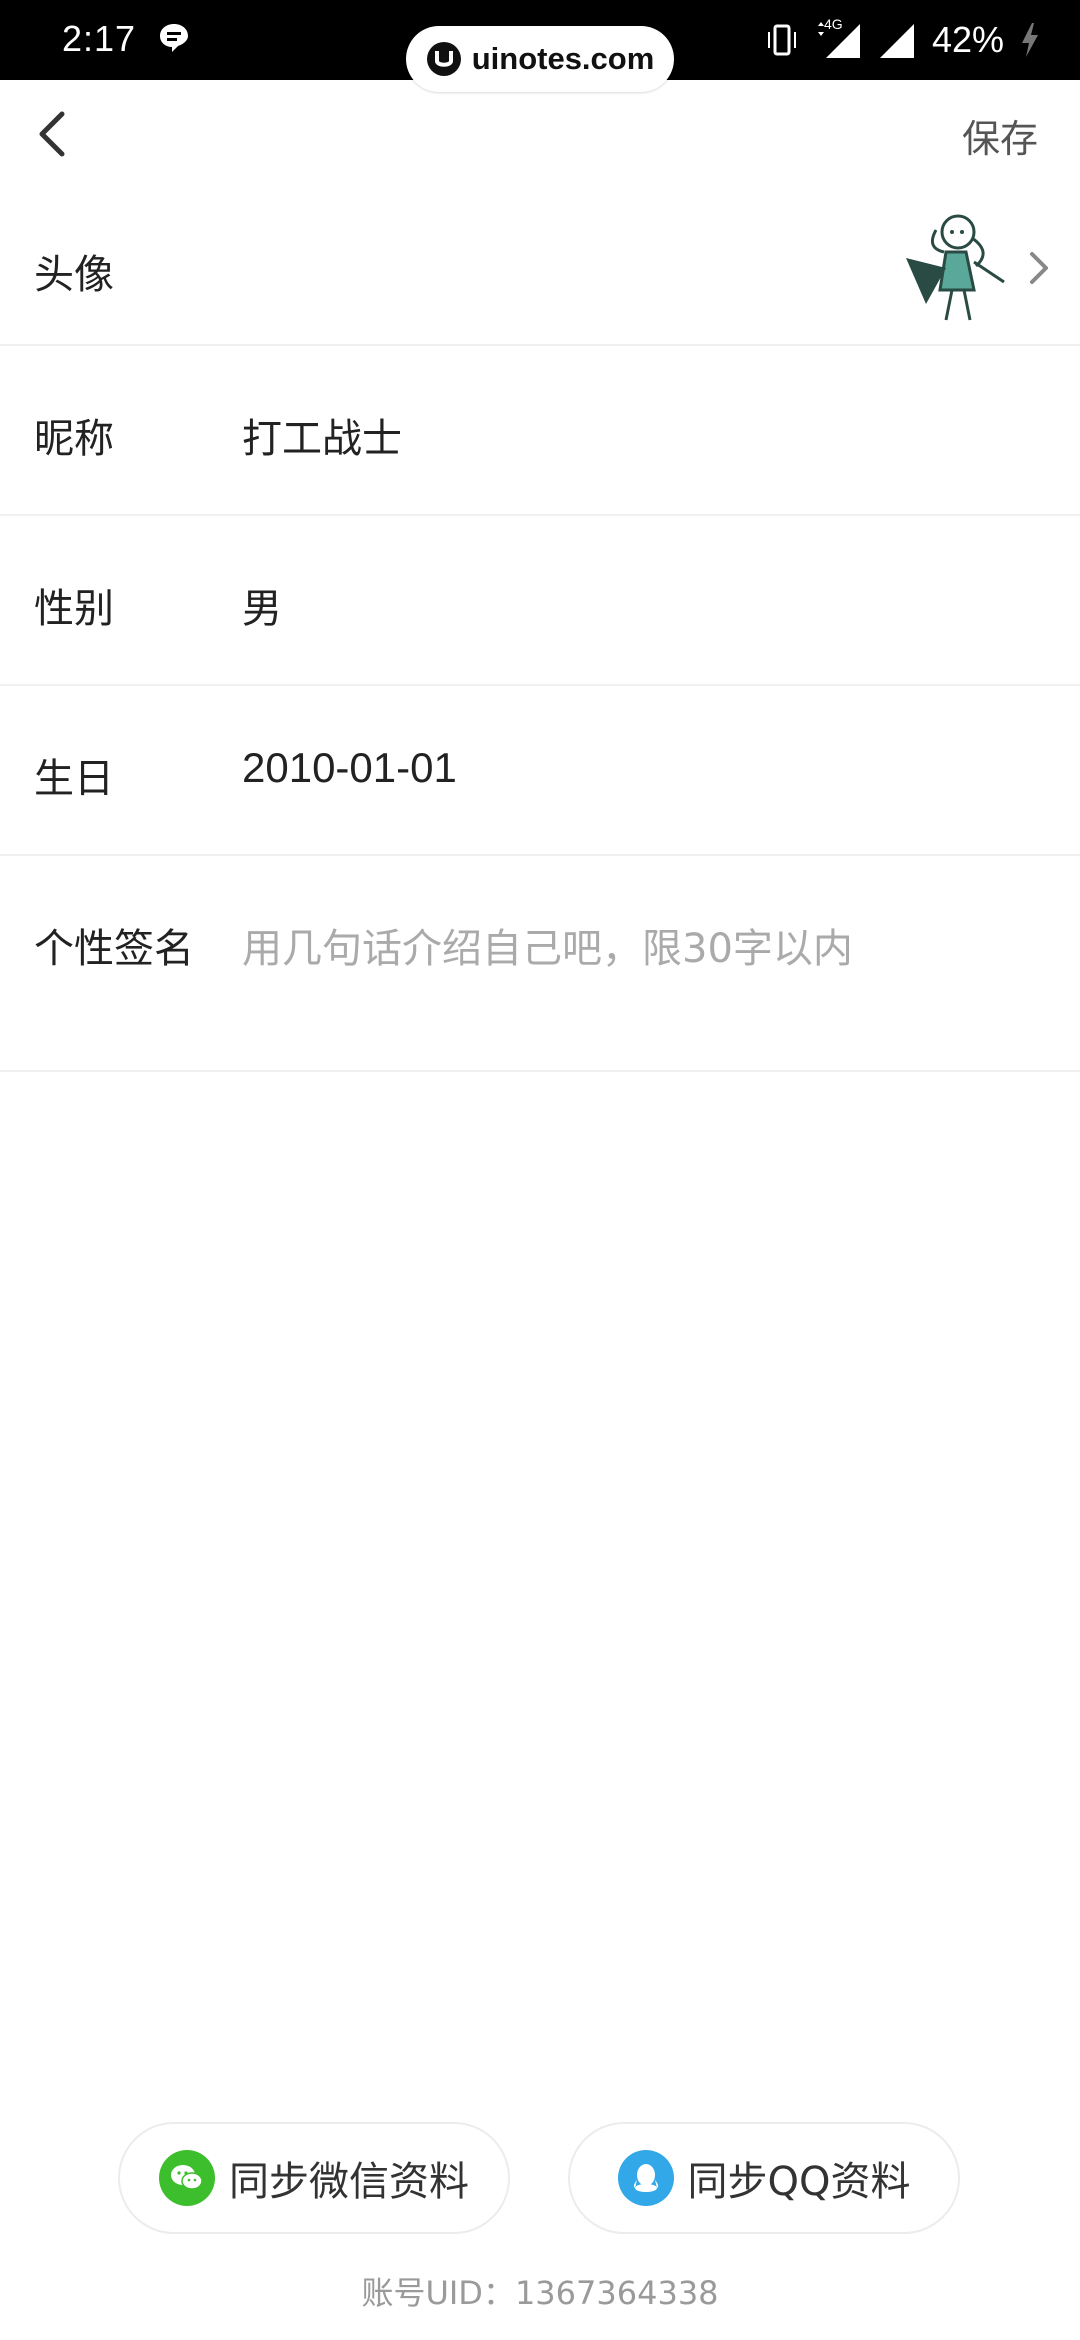 Image resolution: width=1080 pixels, height=2340 pixels. Describe the element at coordinates (262, 605) in the screenshot. I see `gender-field: 男` at that location.